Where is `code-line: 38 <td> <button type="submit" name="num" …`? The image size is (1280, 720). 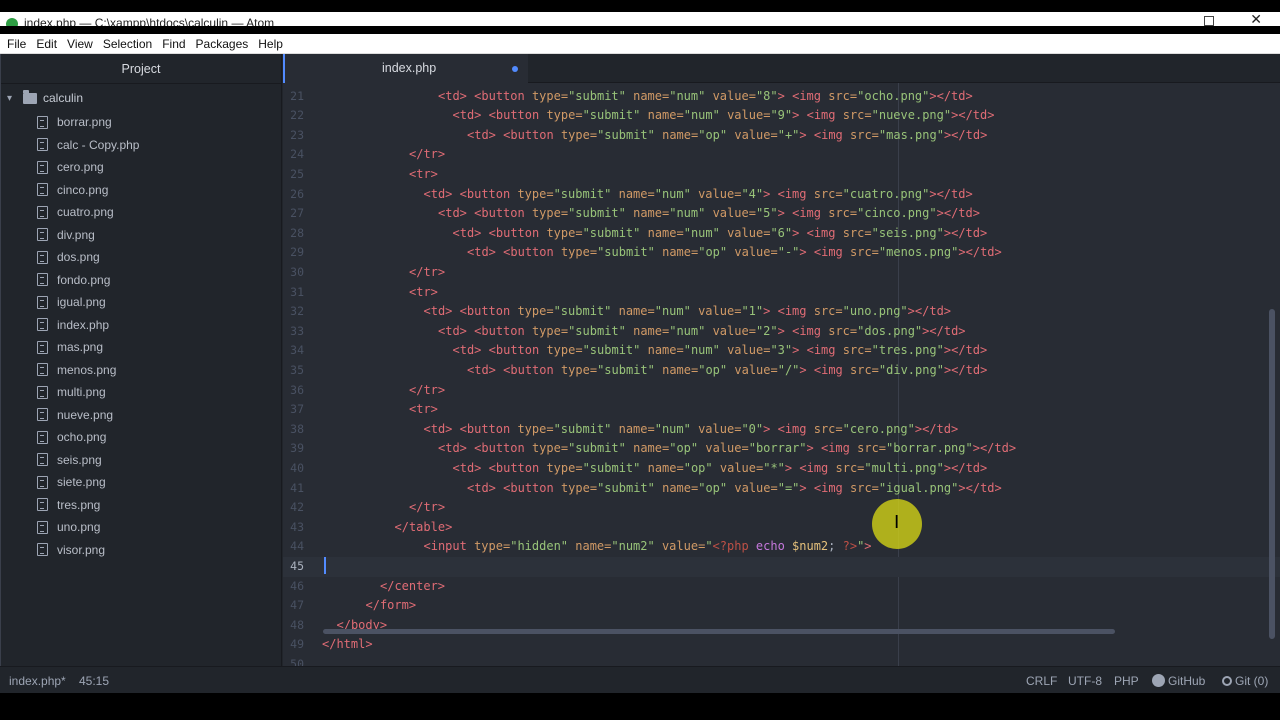 code-line: 38 <td> <button type="submit" name="num" … is located at coordinates (781, 430).